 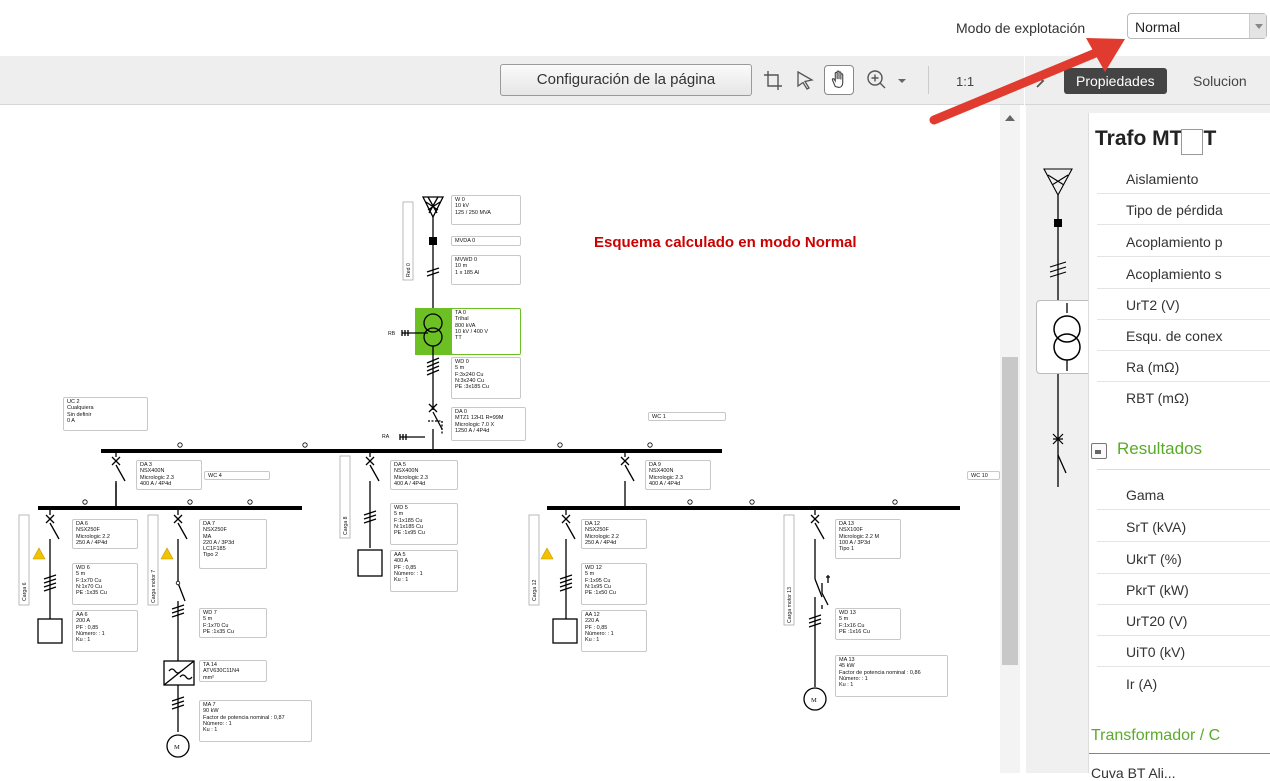 I want to click on canvas-scrollbar, so click(x=1010, y=439).